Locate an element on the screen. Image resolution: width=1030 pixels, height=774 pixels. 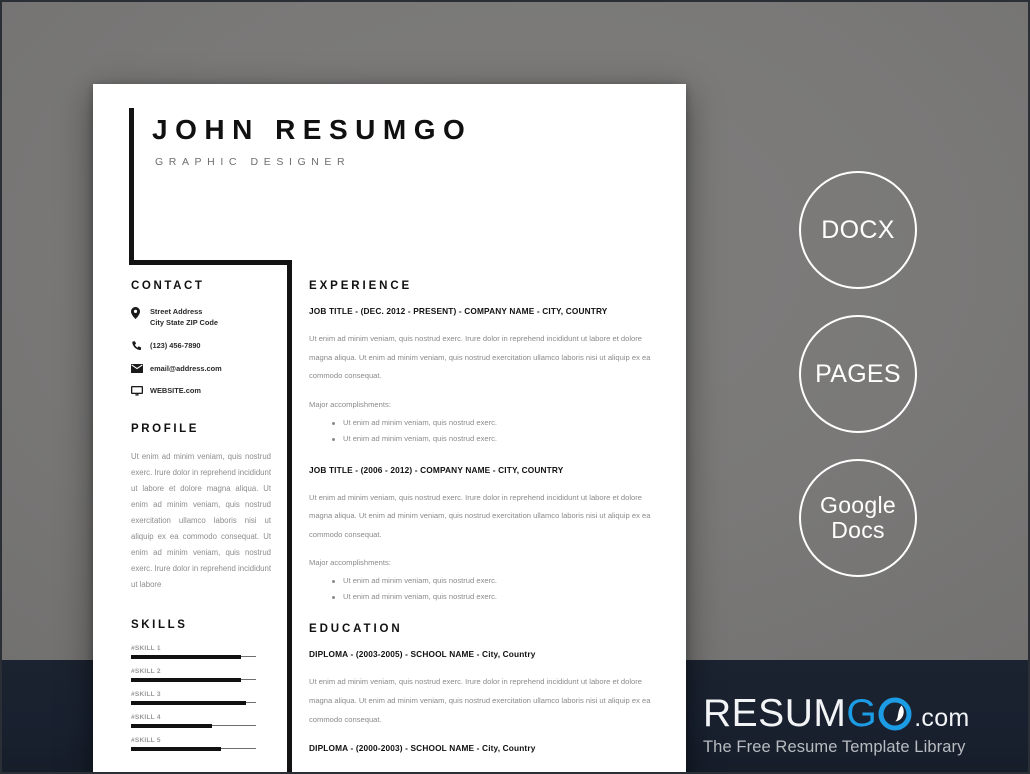
skill-label: #SKILL 5 is located at coordinates (146, 740).